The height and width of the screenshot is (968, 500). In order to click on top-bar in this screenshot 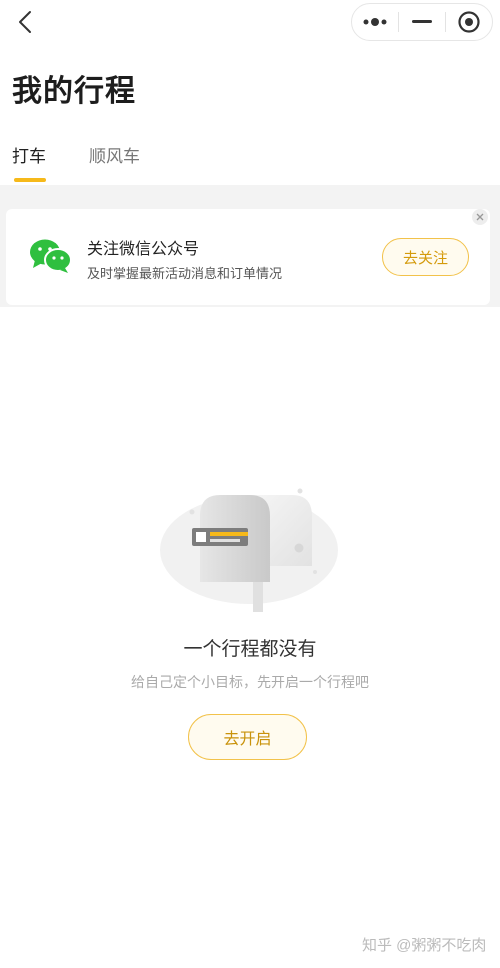, I will do `click(250, 24)`.